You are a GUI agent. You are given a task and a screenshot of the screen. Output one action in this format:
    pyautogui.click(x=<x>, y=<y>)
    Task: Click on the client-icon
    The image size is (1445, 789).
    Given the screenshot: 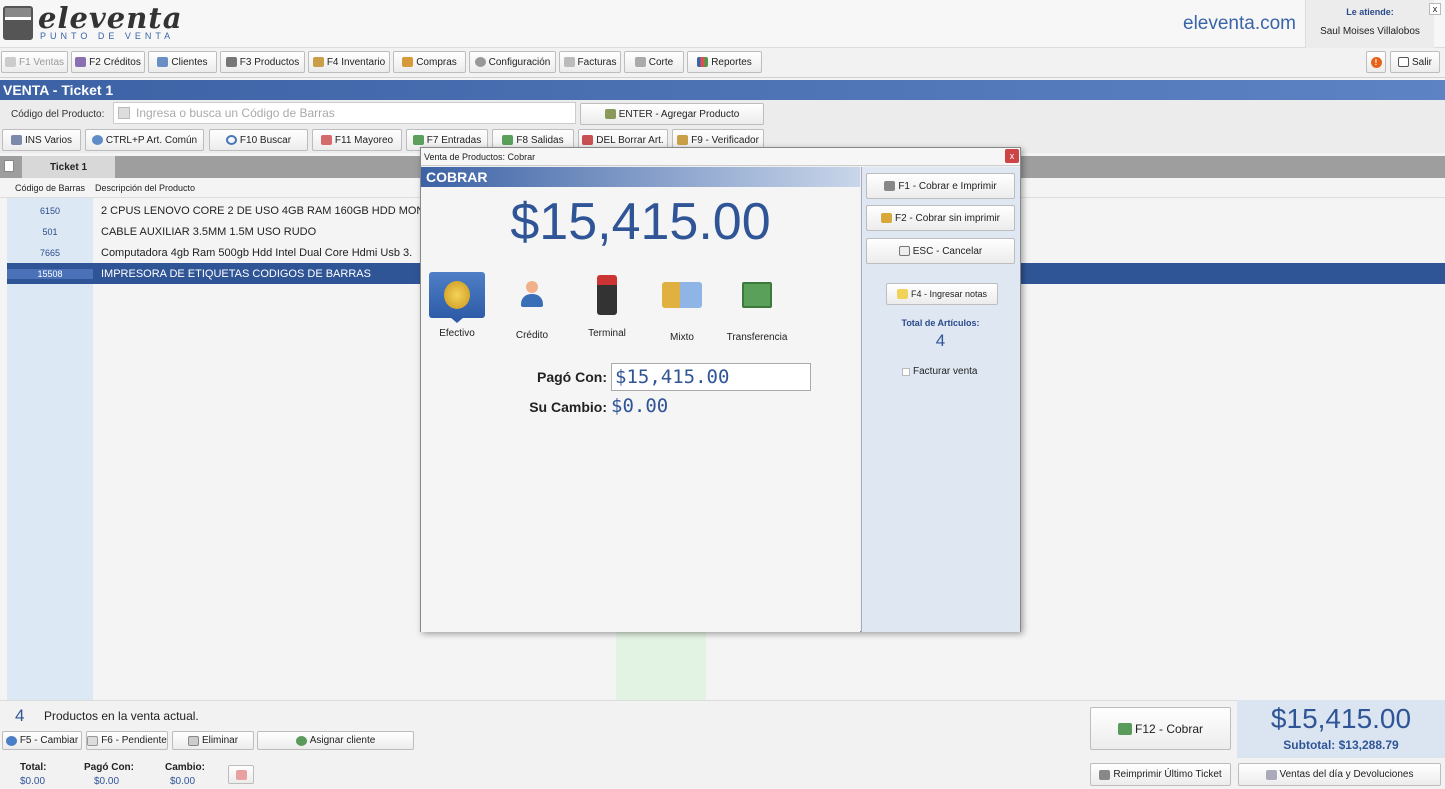 What is the action you would take?
    pyautogui.click(x=301, y=740)
    